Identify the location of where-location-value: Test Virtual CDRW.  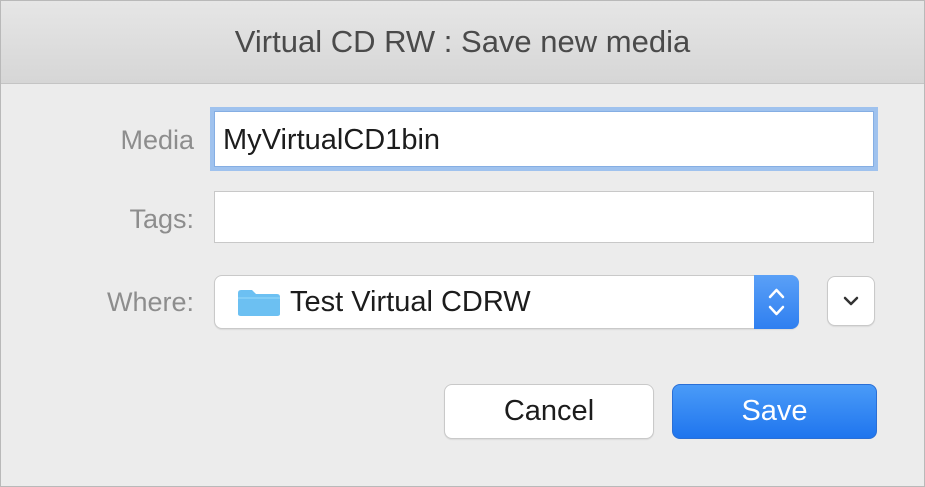
(410, 302).